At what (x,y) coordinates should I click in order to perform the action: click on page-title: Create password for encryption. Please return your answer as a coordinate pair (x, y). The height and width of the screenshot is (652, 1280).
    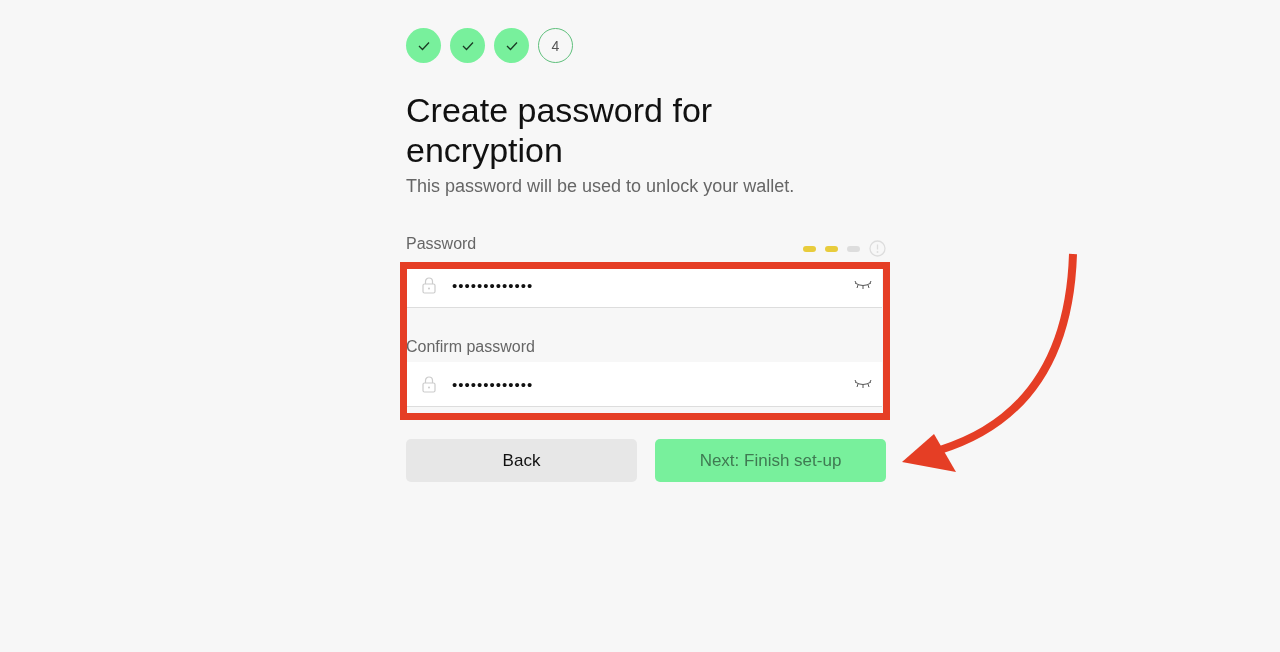
    Looking at the image, I should click on (560, 130).